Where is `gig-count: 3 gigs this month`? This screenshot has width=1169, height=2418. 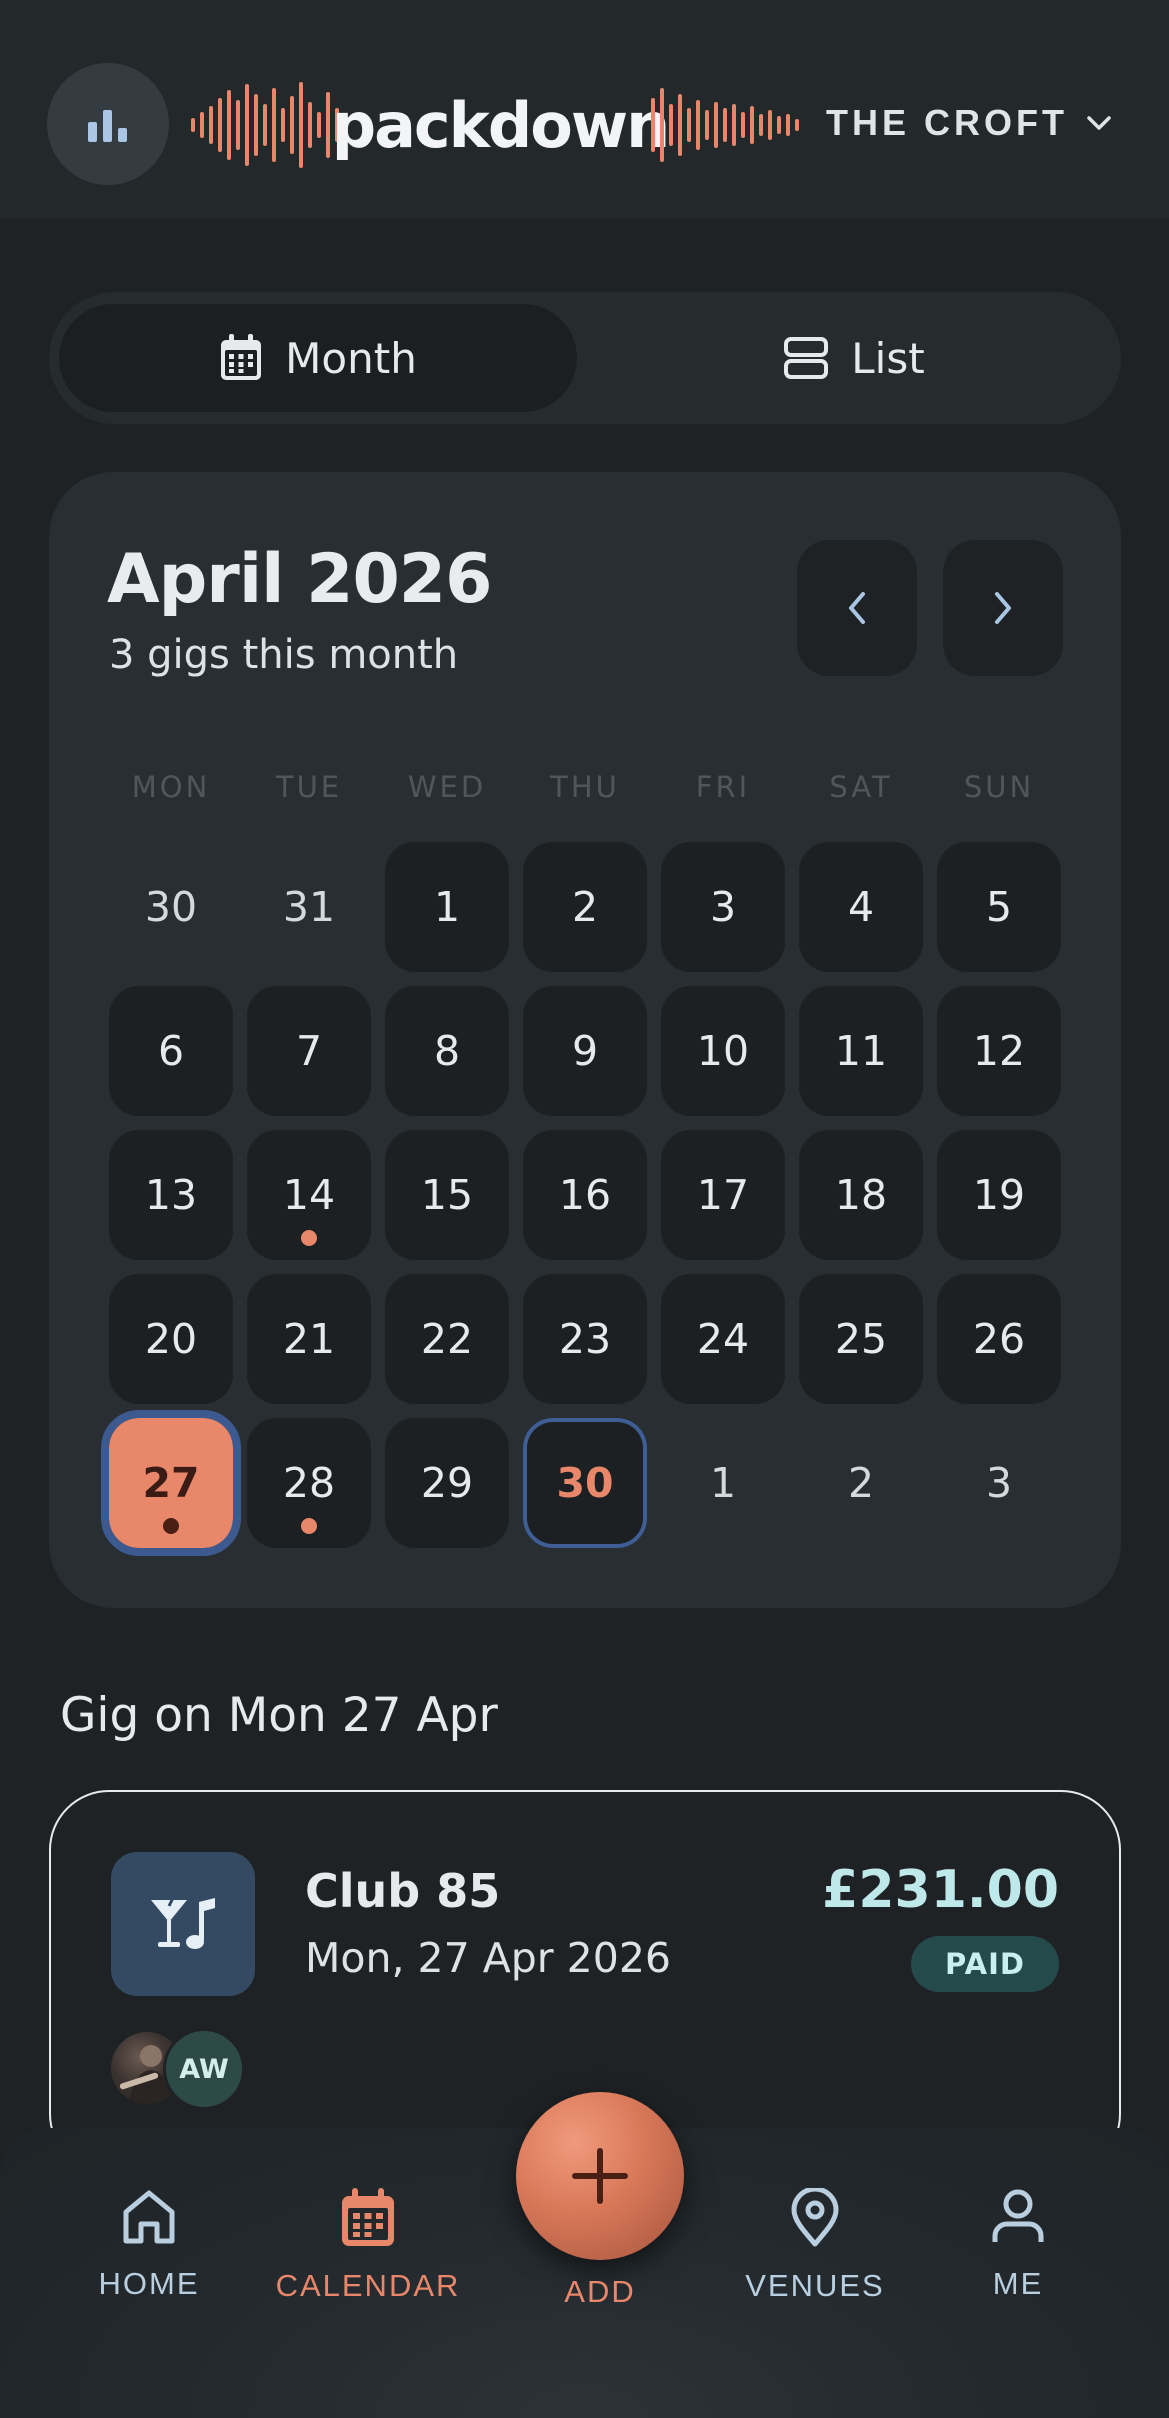 gig-count: 3 gigs this month is located at coordinates (284, 655).